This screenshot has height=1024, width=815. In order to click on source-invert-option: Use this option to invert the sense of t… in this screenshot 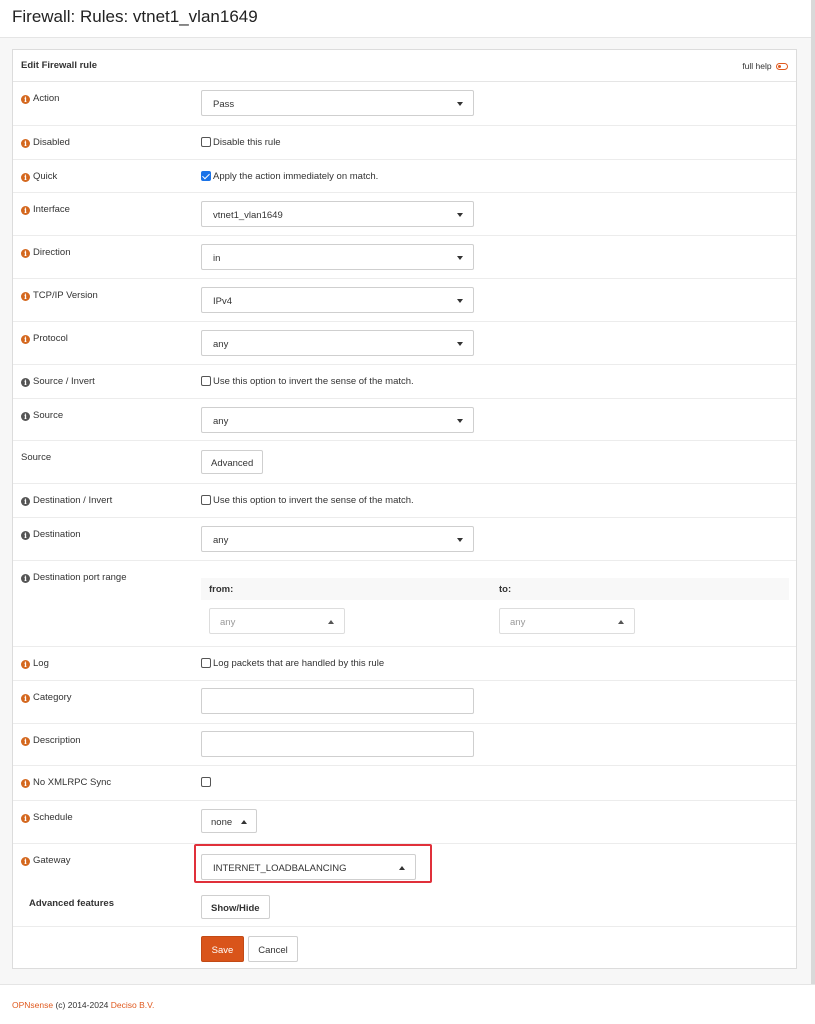, I will do `click(307, 381)`.